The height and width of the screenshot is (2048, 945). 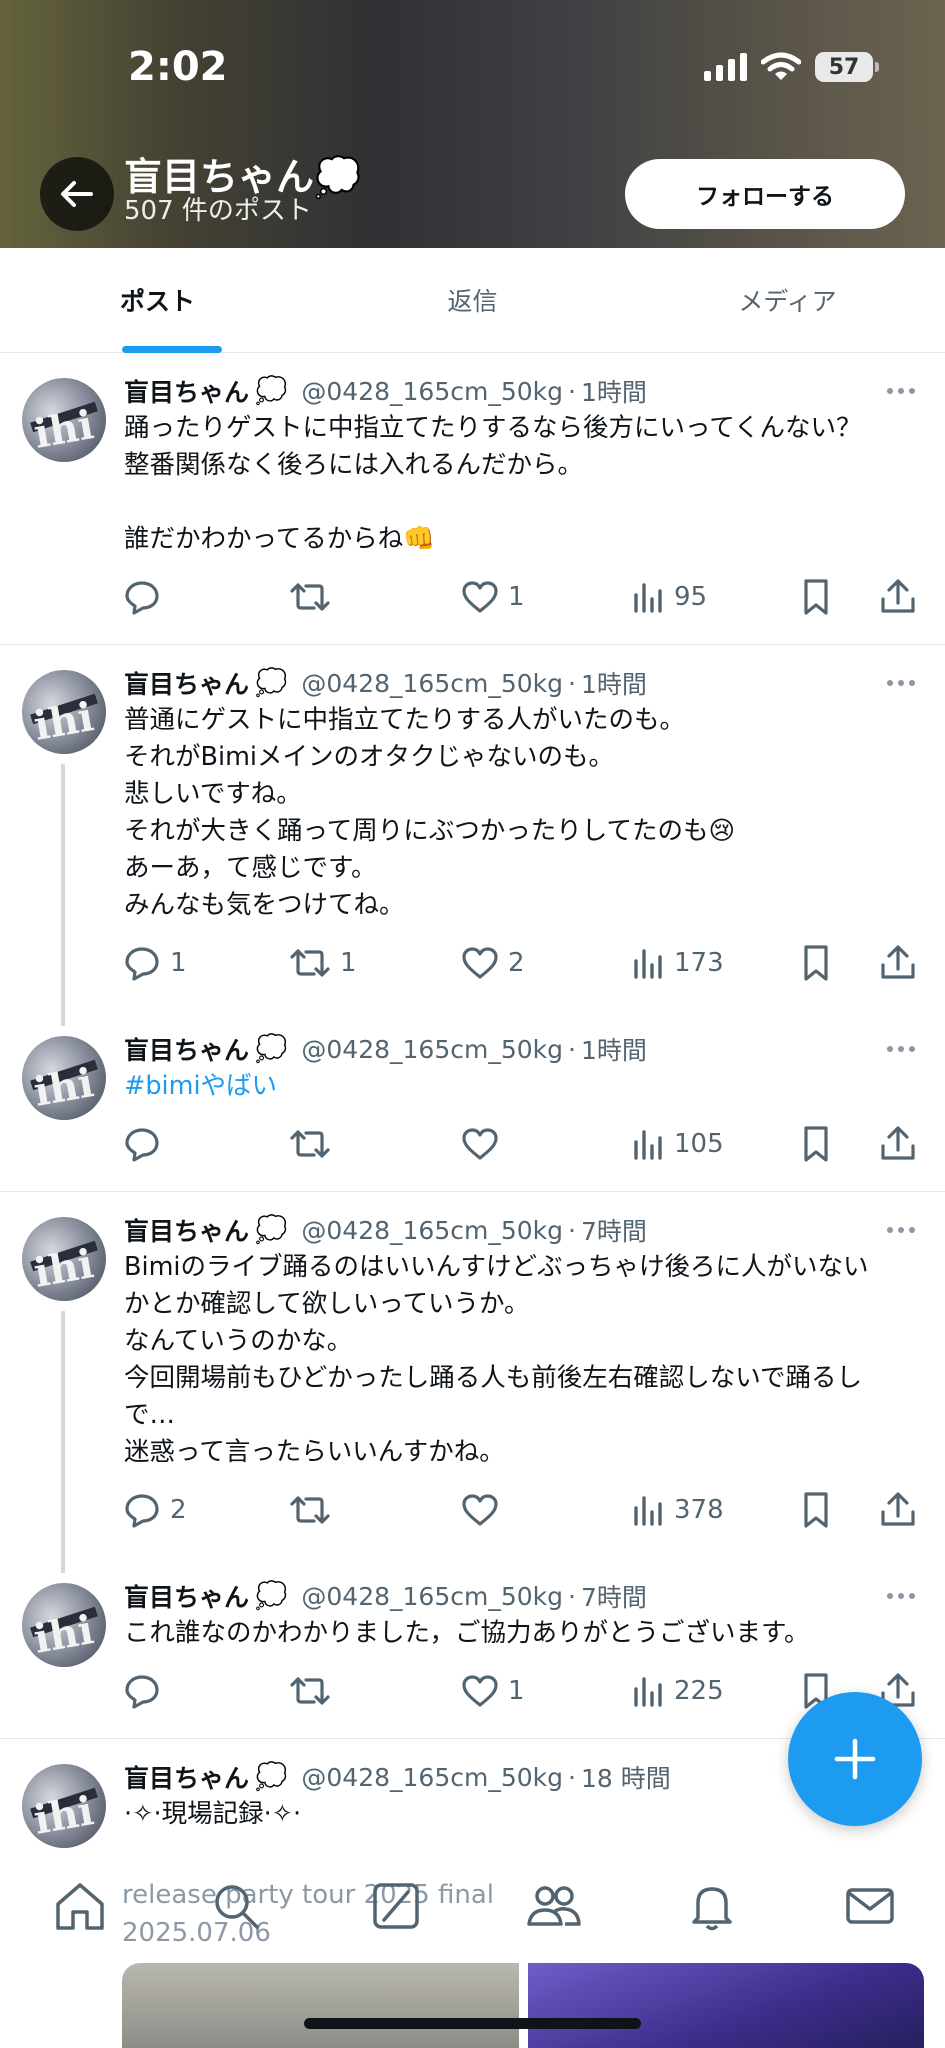 What do you see at coordinates (271, 391) in the screenshot?
I see `thought-bubble-icon: 💭` at bounding box center [271, 391].